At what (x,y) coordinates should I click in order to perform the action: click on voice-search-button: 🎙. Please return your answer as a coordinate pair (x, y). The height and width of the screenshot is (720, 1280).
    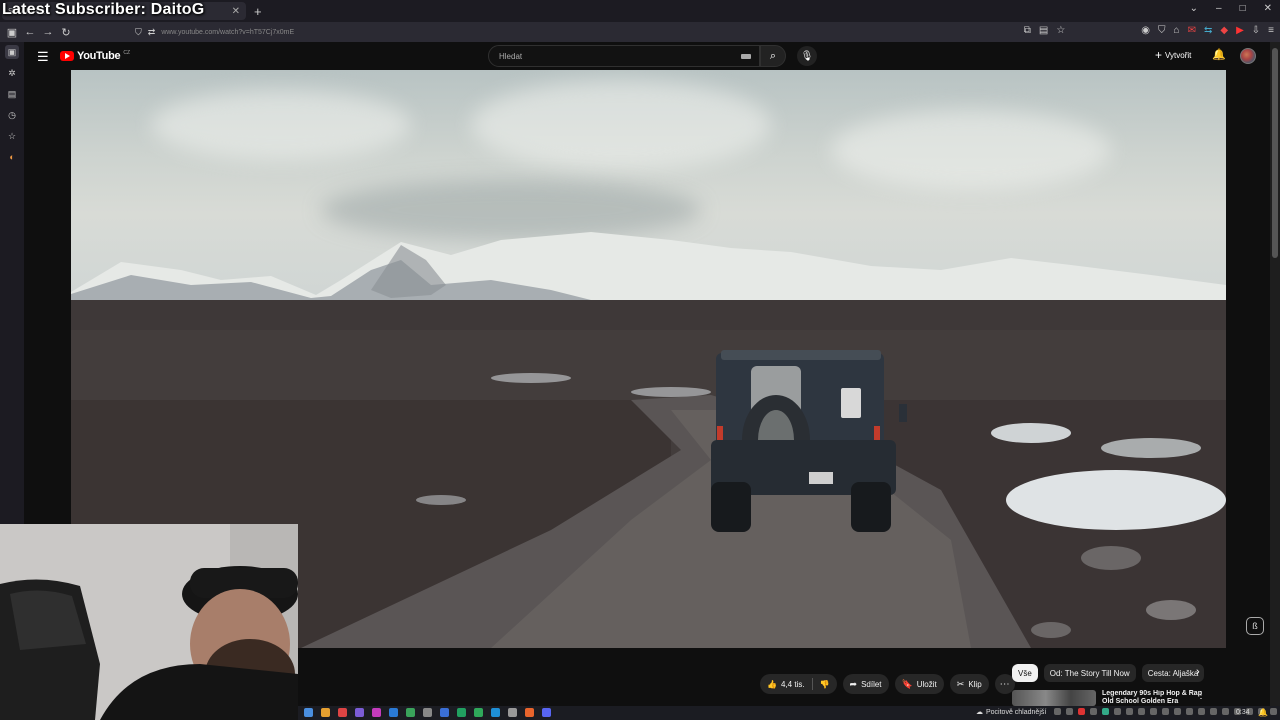
    Looking at the image, I should click on (807, 56).